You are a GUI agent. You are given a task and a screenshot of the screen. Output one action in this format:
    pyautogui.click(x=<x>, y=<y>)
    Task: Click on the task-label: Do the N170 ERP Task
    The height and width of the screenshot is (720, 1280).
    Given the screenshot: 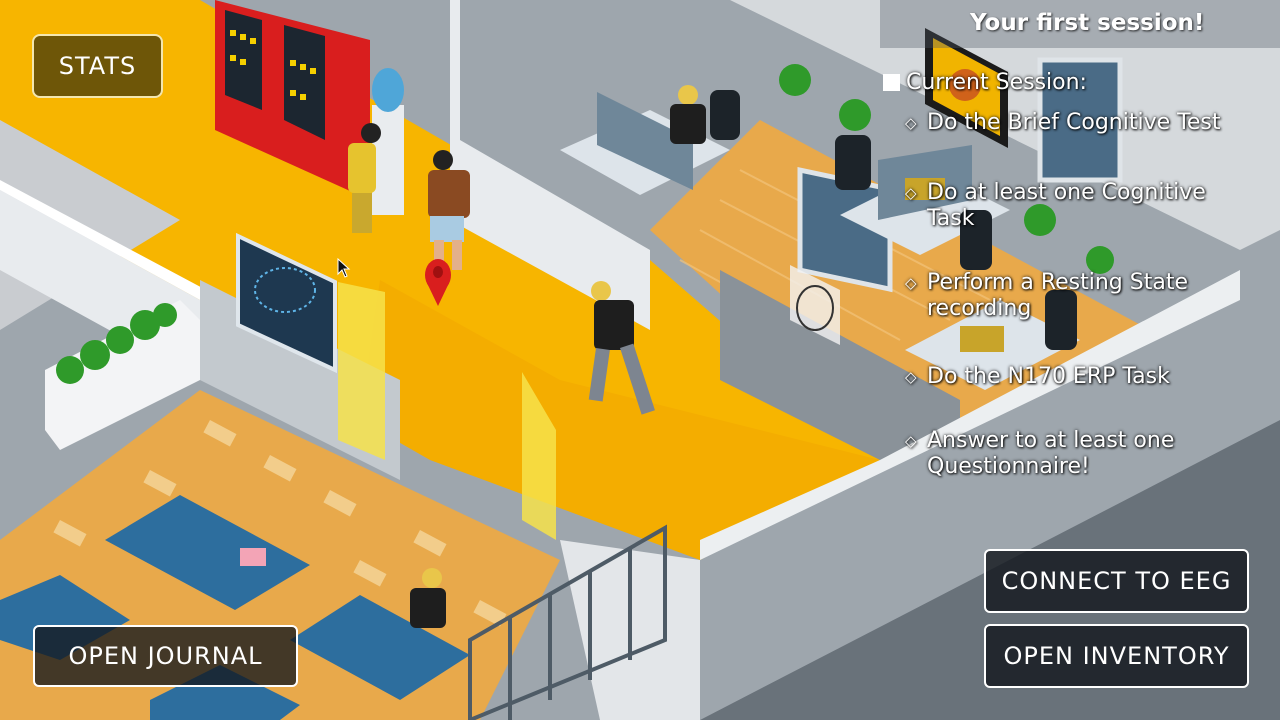 What is the action you would take?
    pyautogui.click(x=1048, y=376)
    